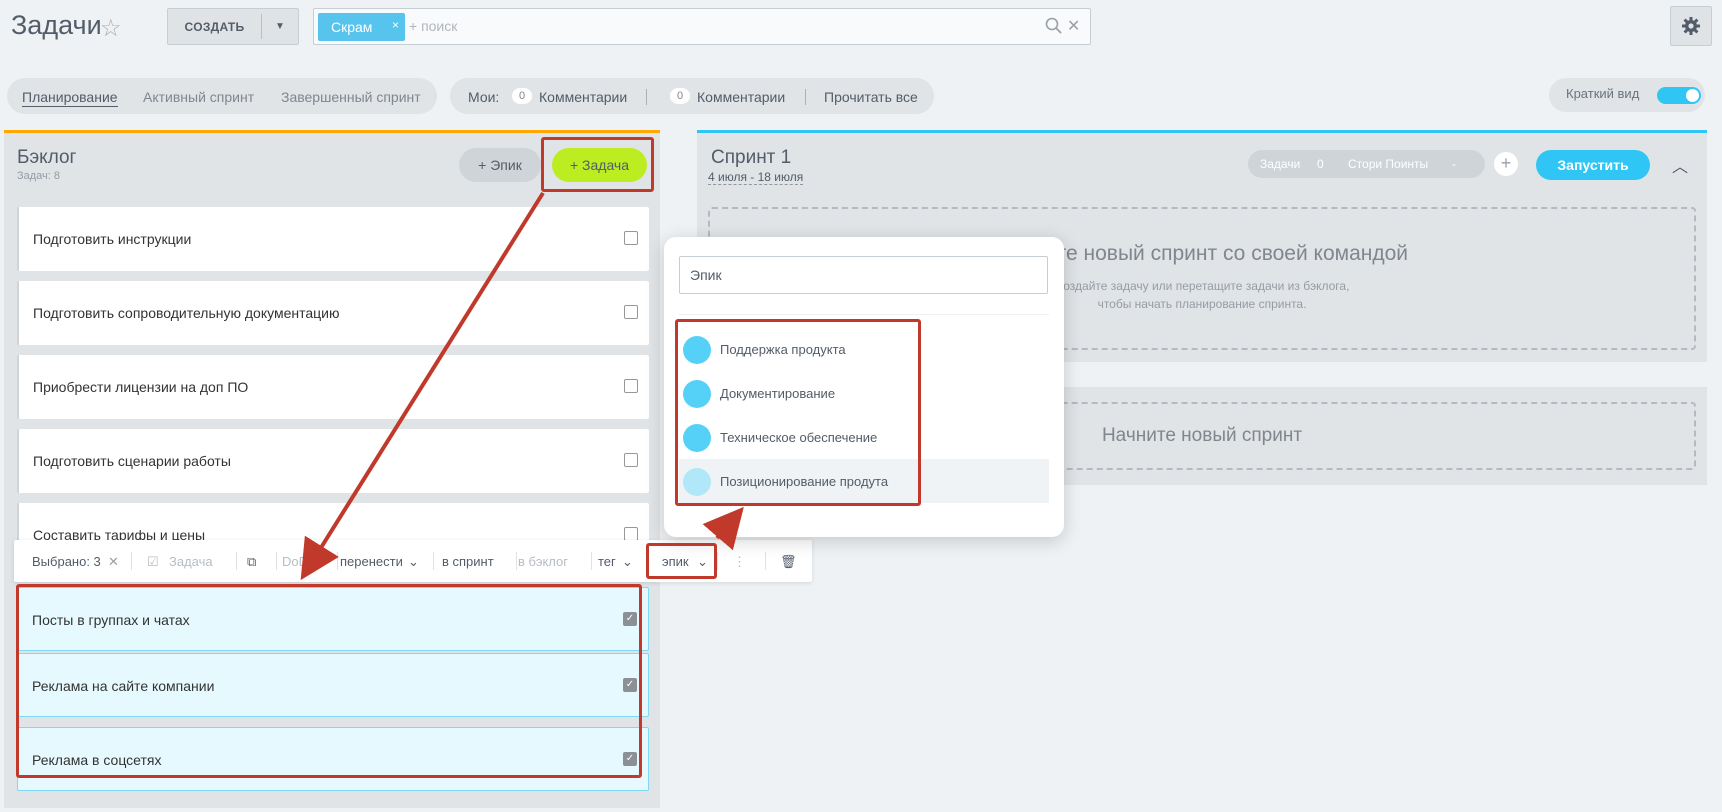 The height and width of the screenshot is (812, 1722). I want to click on short-view-label: Краткий вид, so click(1603, 93).